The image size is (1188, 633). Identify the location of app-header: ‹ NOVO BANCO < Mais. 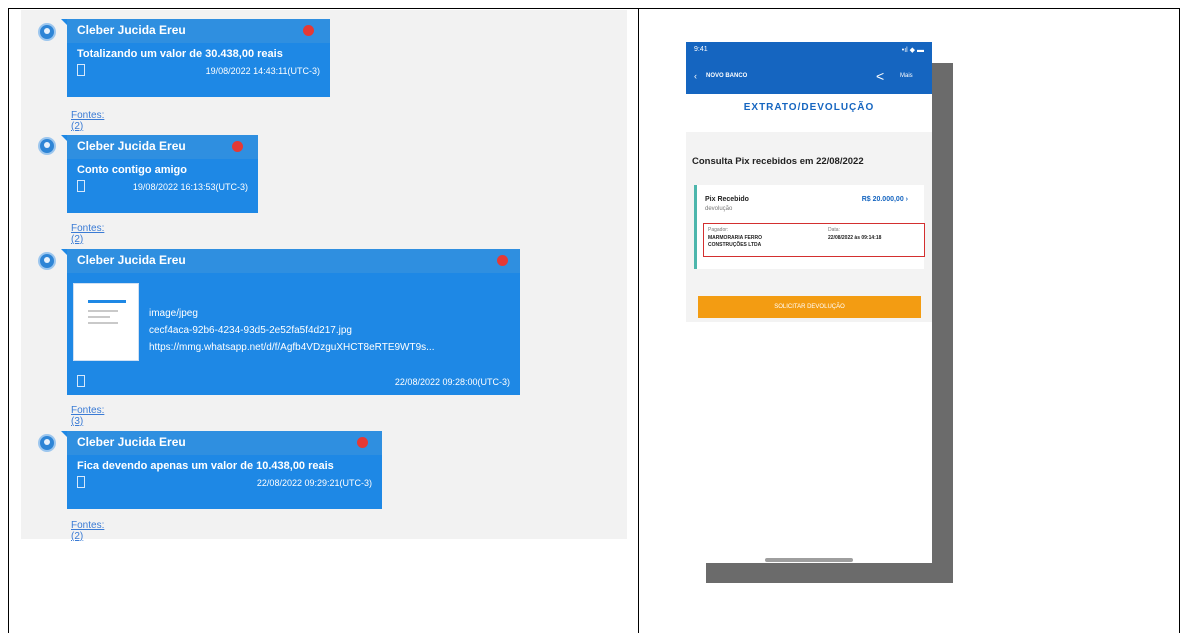
(809, 76).